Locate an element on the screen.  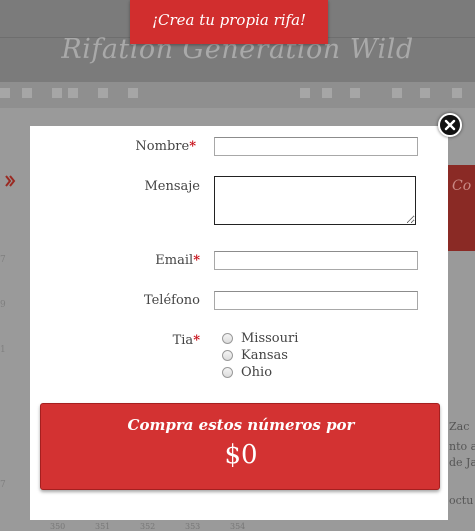
telefono-label: Teléfono is located at coordinates (171, 300).